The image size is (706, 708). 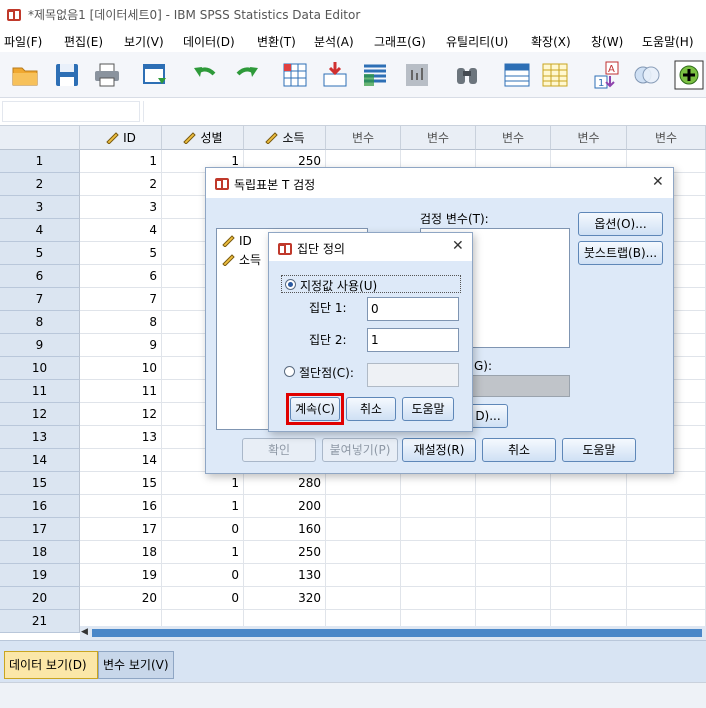 What do you see at coordinates (417, 75) in the screenshot?
I see `run-descriptives-icon` at bounding box center [417, 75].